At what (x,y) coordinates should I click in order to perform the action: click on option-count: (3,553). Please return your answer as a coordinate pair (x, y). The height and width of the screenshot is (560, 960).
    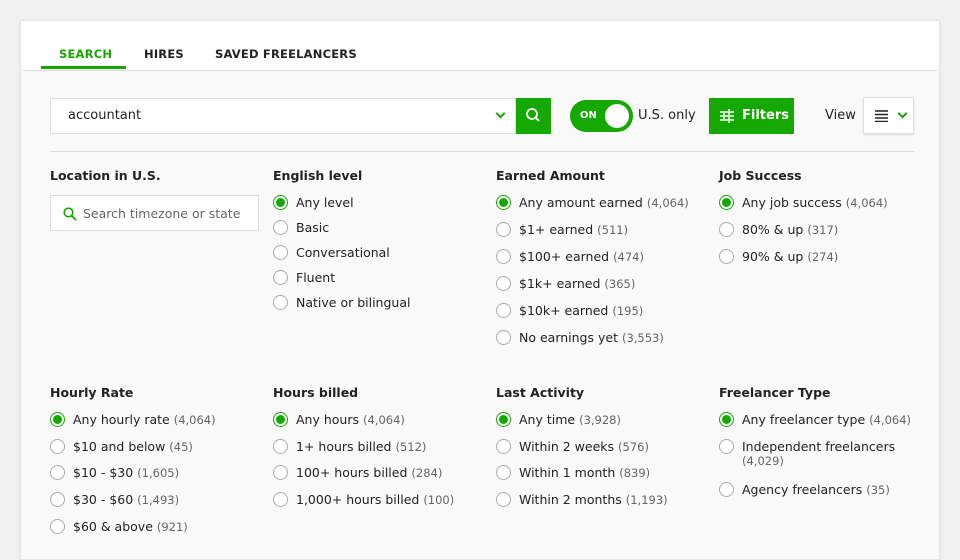
    Looking at the image, I should click on (642, 338).